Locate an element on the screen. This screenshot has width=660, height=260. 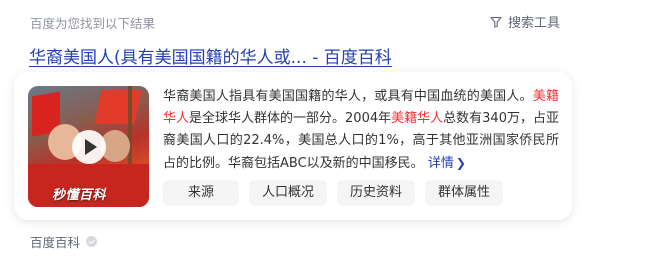
flag-shape is located at coordinates (118, 107).